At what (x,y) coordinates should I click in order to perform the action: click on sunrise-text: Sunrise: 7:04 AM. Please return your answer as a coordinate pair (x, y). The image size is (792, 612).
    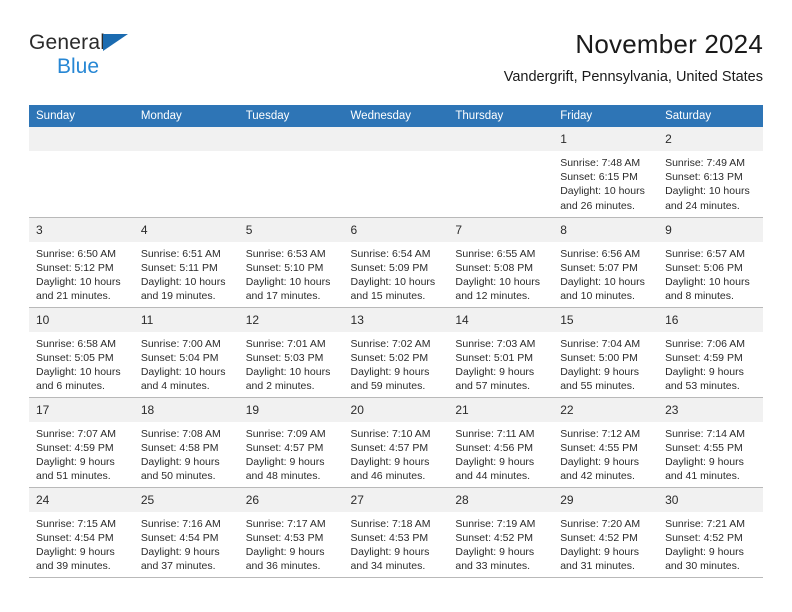
    Looking at the image, I should click on (600, 343).